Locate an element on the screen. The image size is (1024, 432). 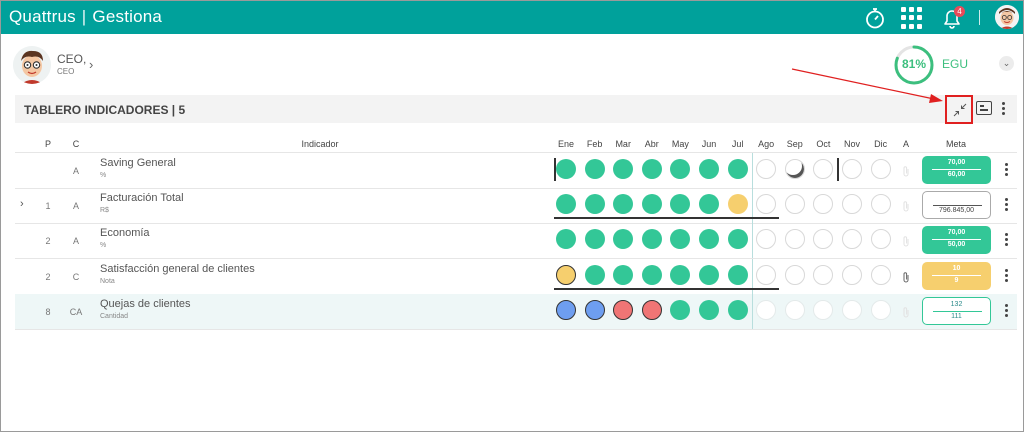
app-brand: Quattrus | Gestiona is located at coordinates (85, 17).